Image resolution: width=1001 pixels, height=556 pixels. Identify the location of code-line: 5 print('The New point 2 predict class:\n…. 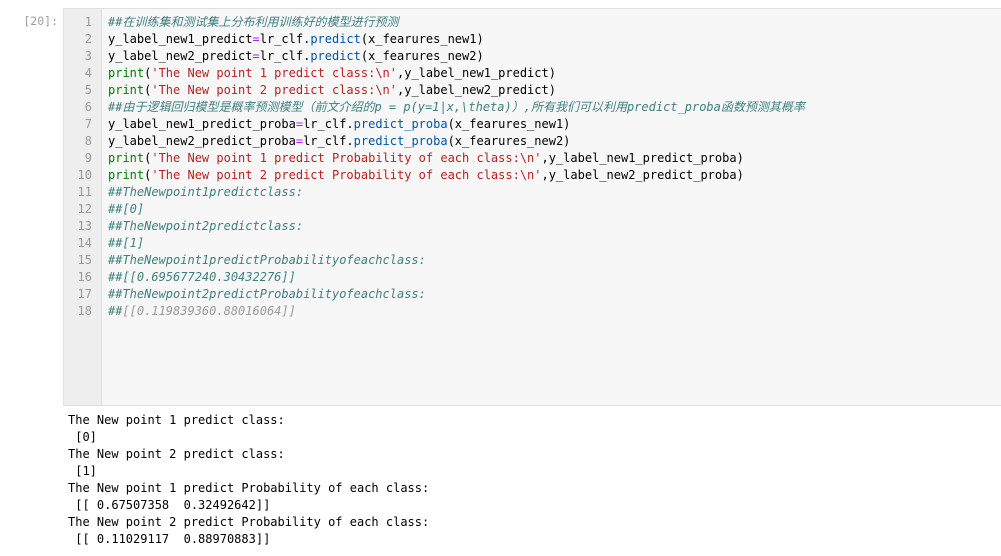
(532, 90).